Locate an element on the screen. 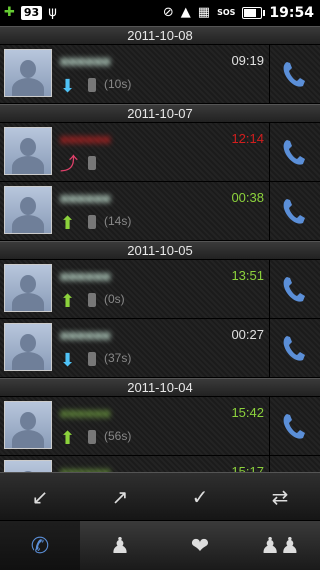  call-time: 12:14 is located at coordinates (247, 138).